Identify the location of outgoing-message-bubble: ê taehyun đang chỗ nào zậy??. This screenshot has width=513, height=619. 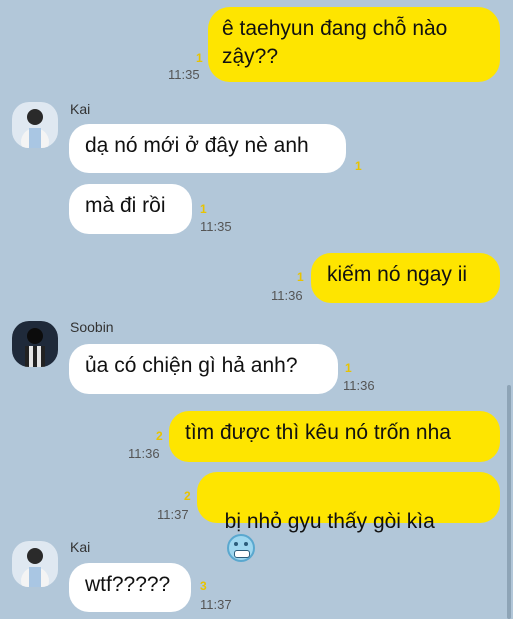
(354, 44).